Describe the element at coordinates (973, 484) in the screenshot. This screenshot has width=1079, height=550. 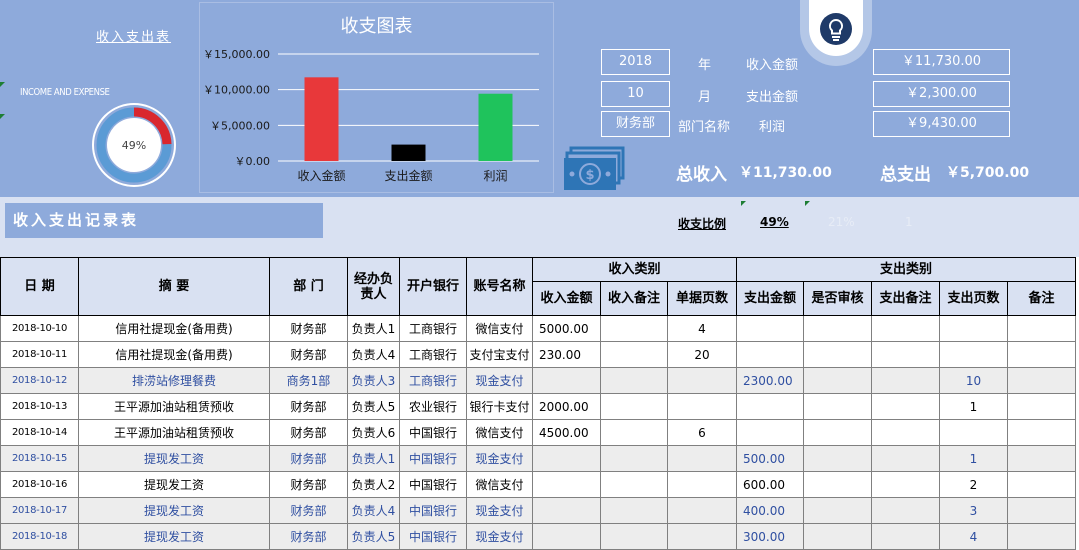
I see `cell-expense-pages: 2` at that location.